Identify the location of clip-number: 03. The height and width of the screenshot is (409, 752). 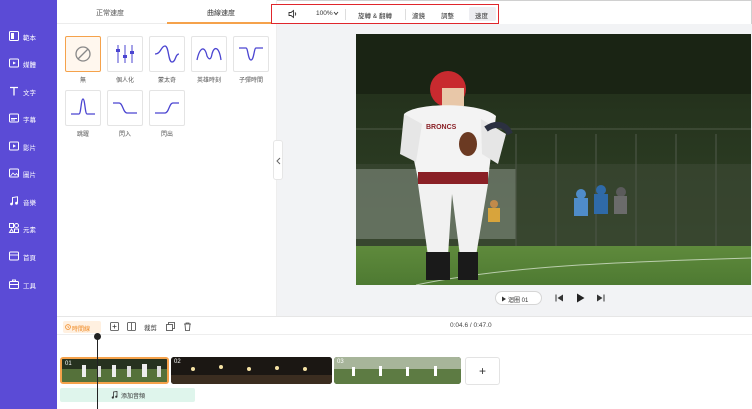
(340, 362).